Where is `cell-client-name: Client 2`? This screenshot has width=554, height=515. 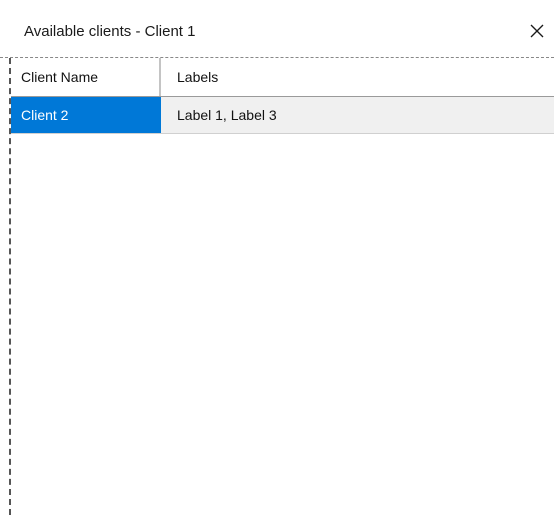
cell-client-name: Client 2 is located at coordinates (86, 115).